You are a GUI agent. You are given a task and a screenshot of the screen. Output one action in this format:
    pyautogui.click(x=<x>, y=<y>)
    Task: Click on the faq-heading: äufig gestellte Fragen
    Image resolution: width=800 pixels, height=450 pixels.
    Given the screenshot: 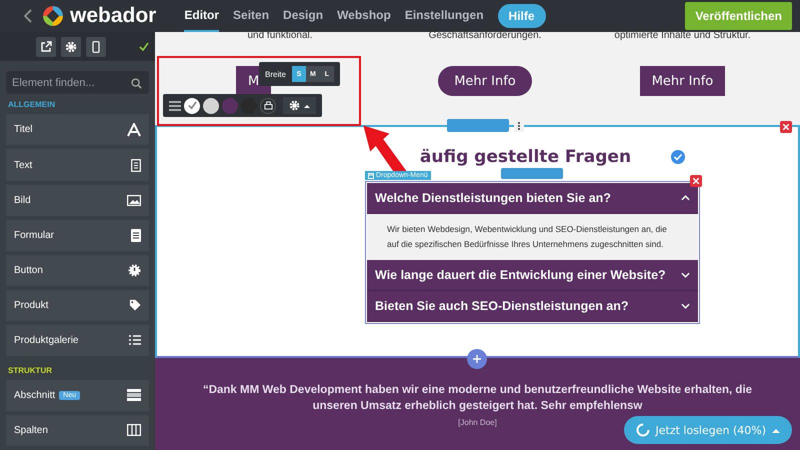 What is the action you would take?
    pyautogui.click(x=526, y=157)
    